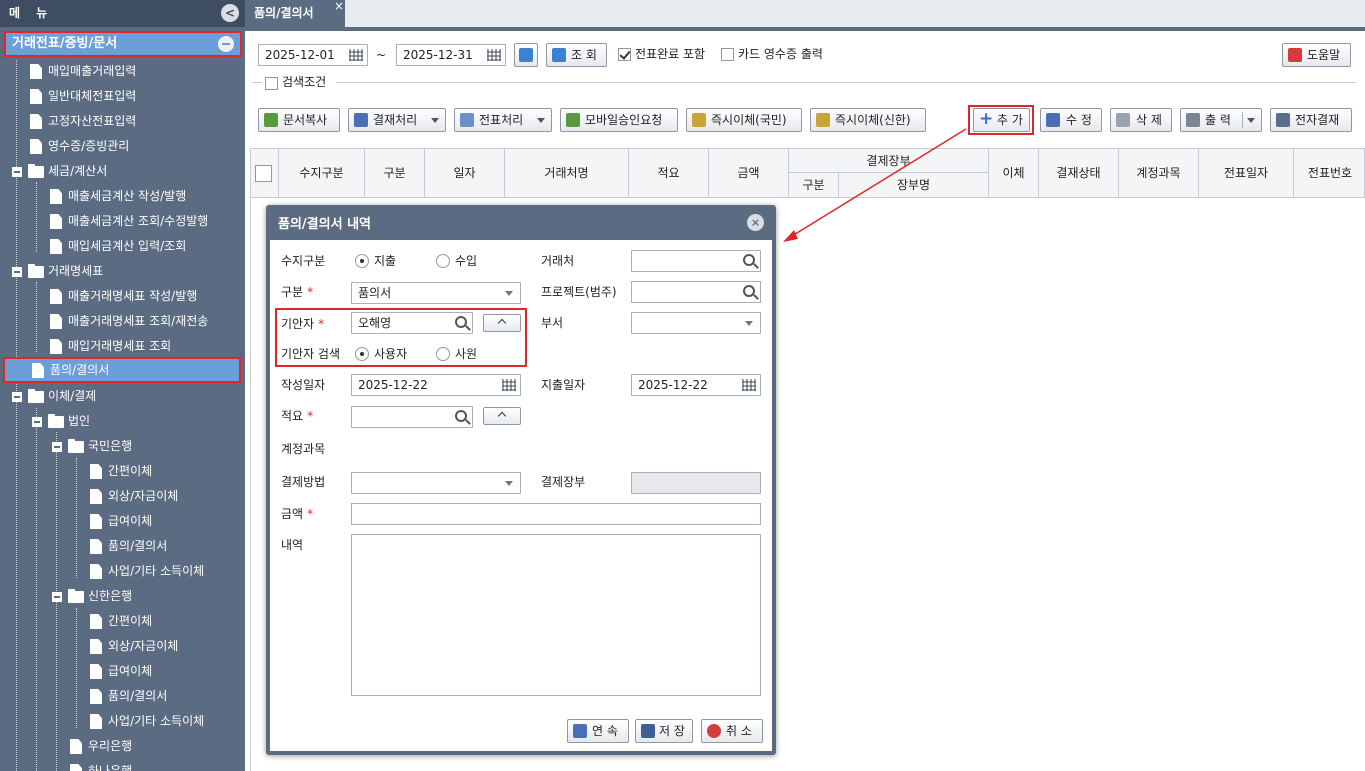 This screenshot has width=1365, height=771. Describe the element at coordinates (790, 236) in the screenshot. I see `arrow-head` at that location.